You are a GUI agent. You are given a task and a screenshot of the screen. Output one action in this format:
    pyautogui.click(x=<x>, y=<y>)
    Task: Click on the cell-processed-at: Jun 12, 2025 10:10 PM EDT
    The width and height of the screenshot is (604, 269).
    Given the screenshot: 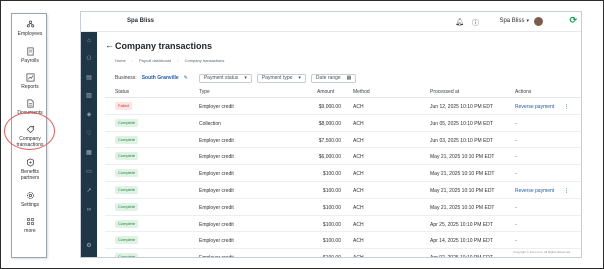 What is the action you would take?
    pyautogui.click(x=462, y=107)
    